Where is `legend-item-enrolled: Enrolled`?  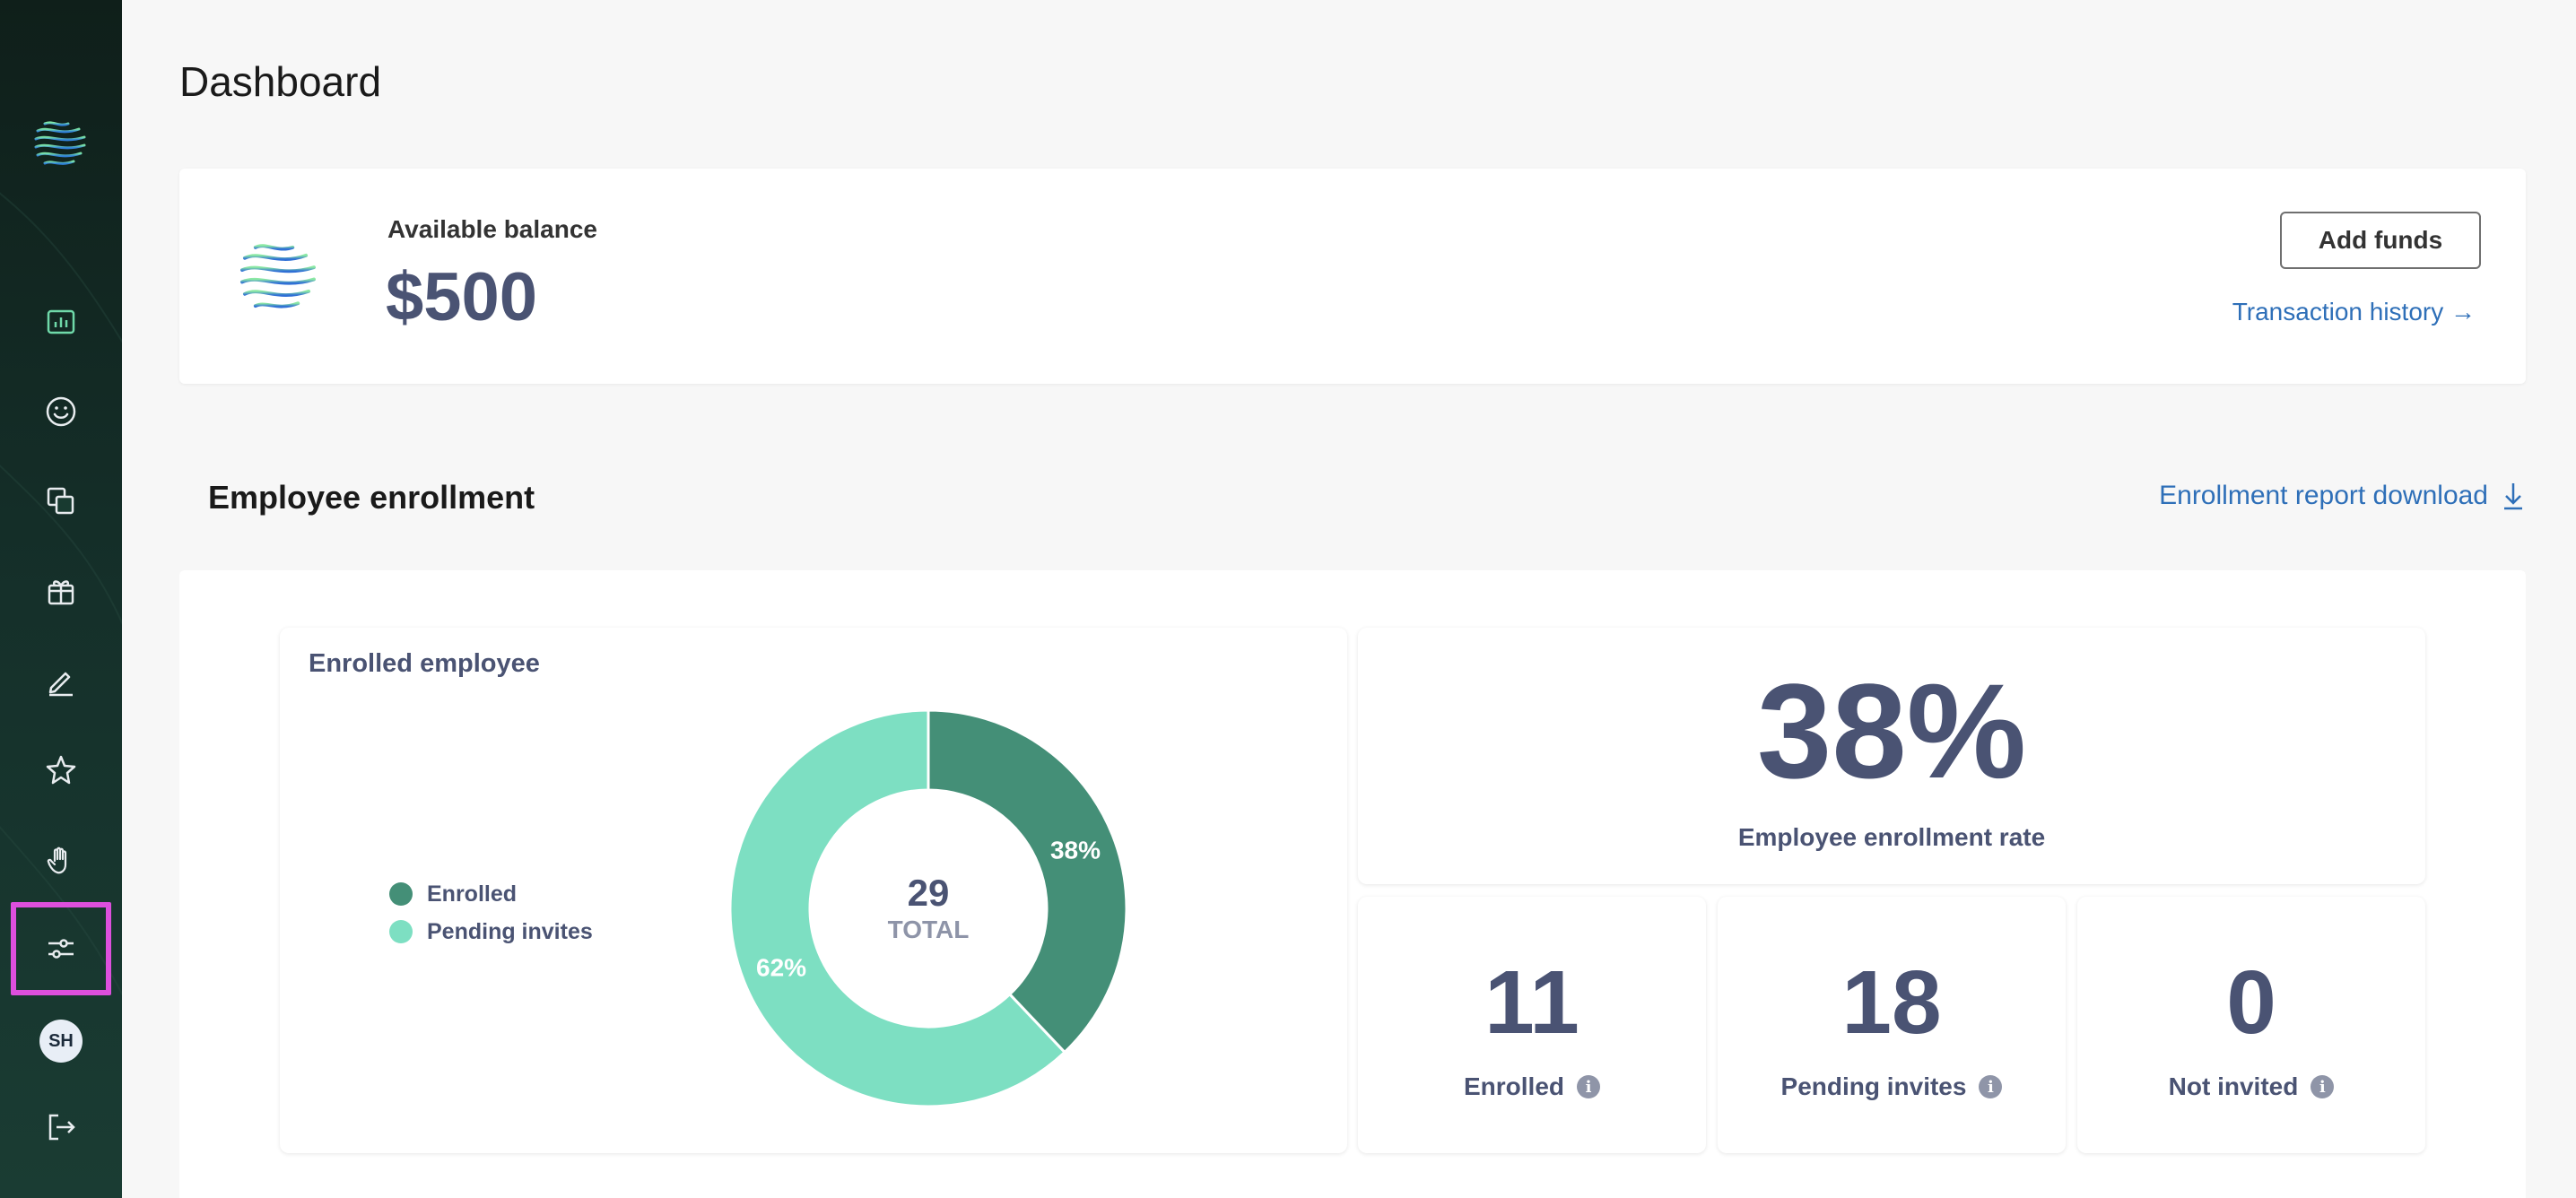 legend-item-enrolled: Enrolled is located at coordinates (491, 894).